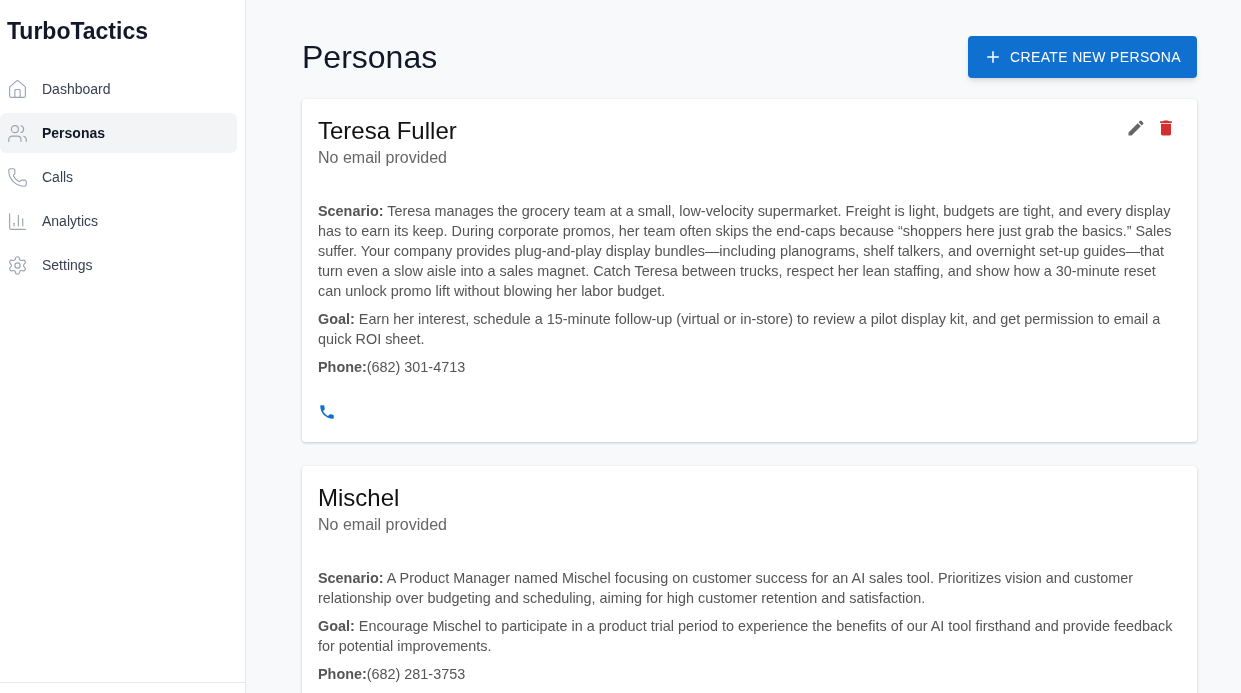  I want to click on home-icon, so click(17, 89).